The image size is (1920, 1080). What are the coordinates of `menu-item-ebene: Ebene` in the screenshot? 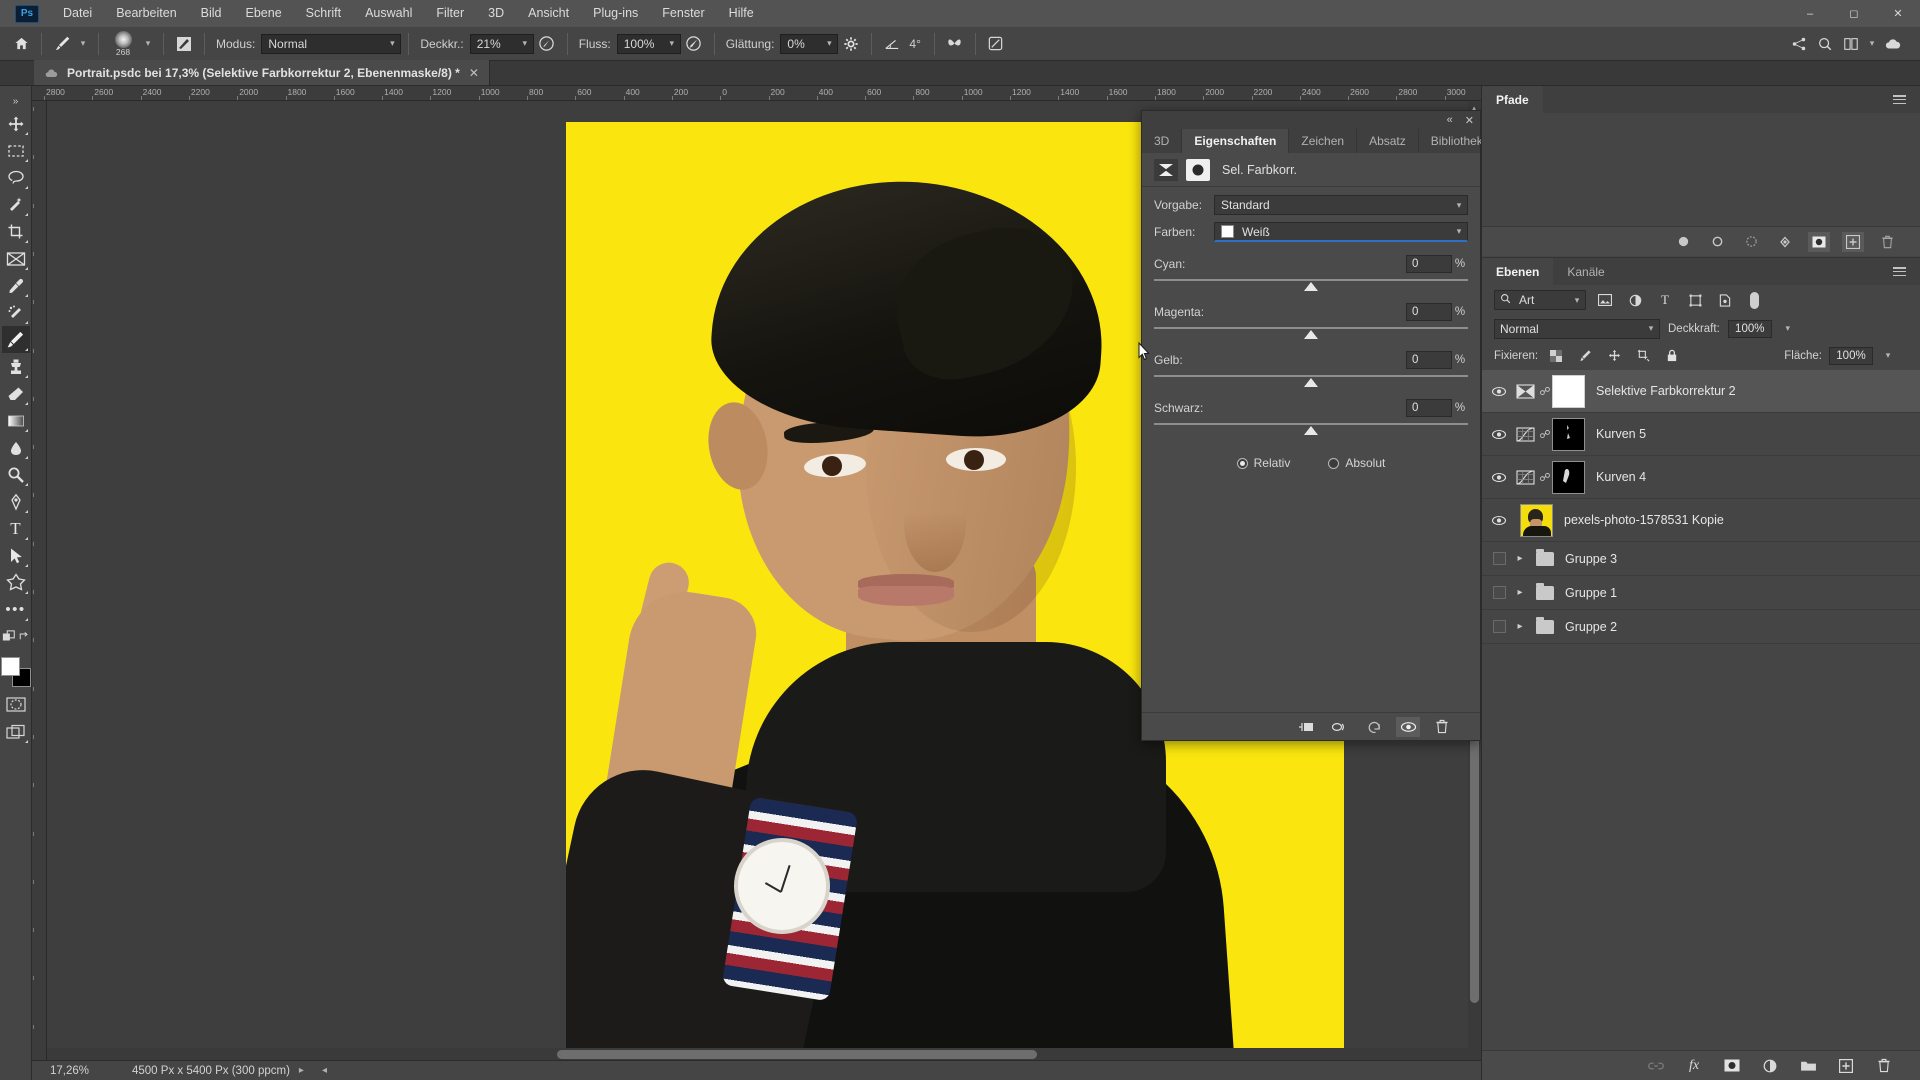 It's located at (264, 13).